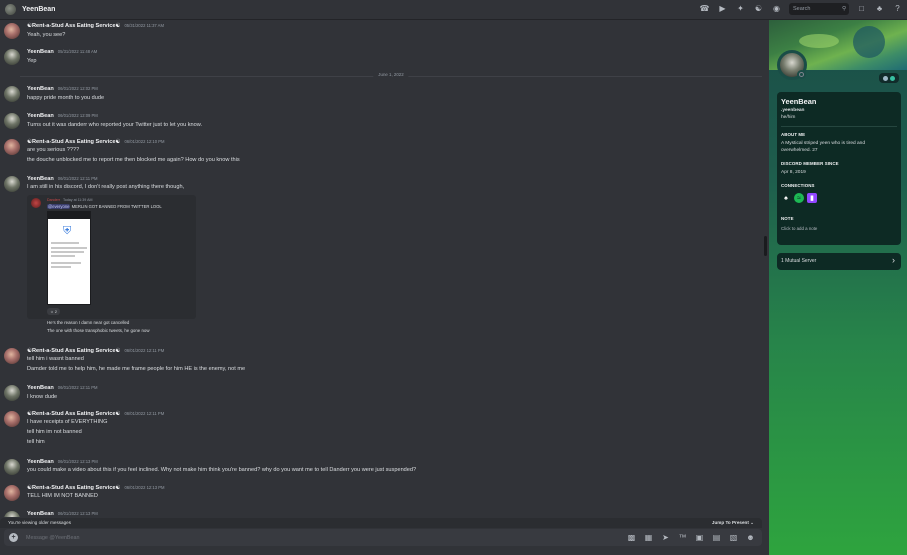 The height and width of the screenshot is (555, 907). I want to click on profile-badges, so click(889, 78).